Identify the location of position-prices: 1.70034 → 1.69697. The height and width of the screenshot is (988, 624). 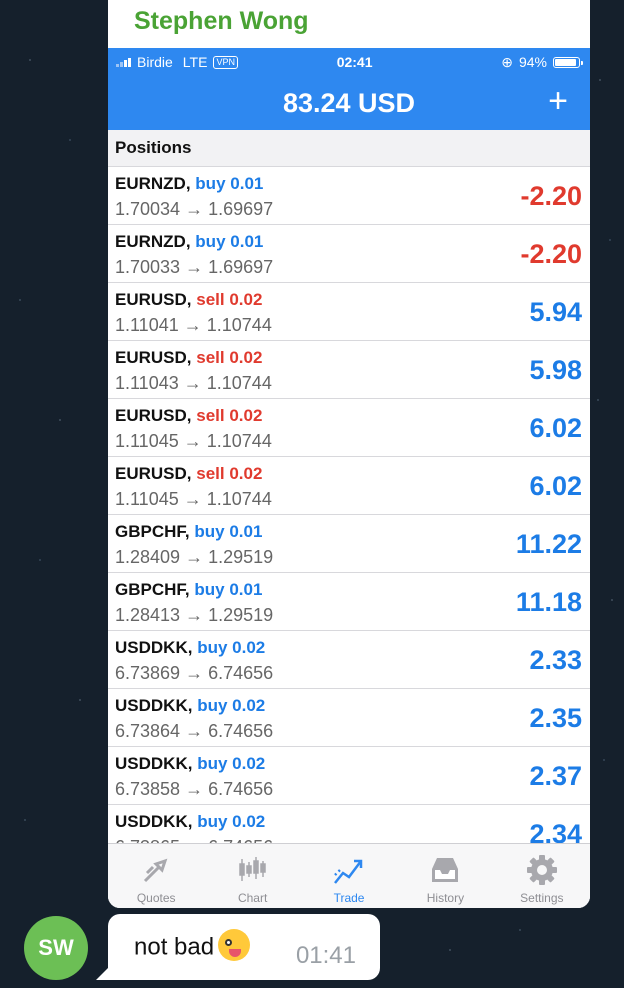
(194, 209).